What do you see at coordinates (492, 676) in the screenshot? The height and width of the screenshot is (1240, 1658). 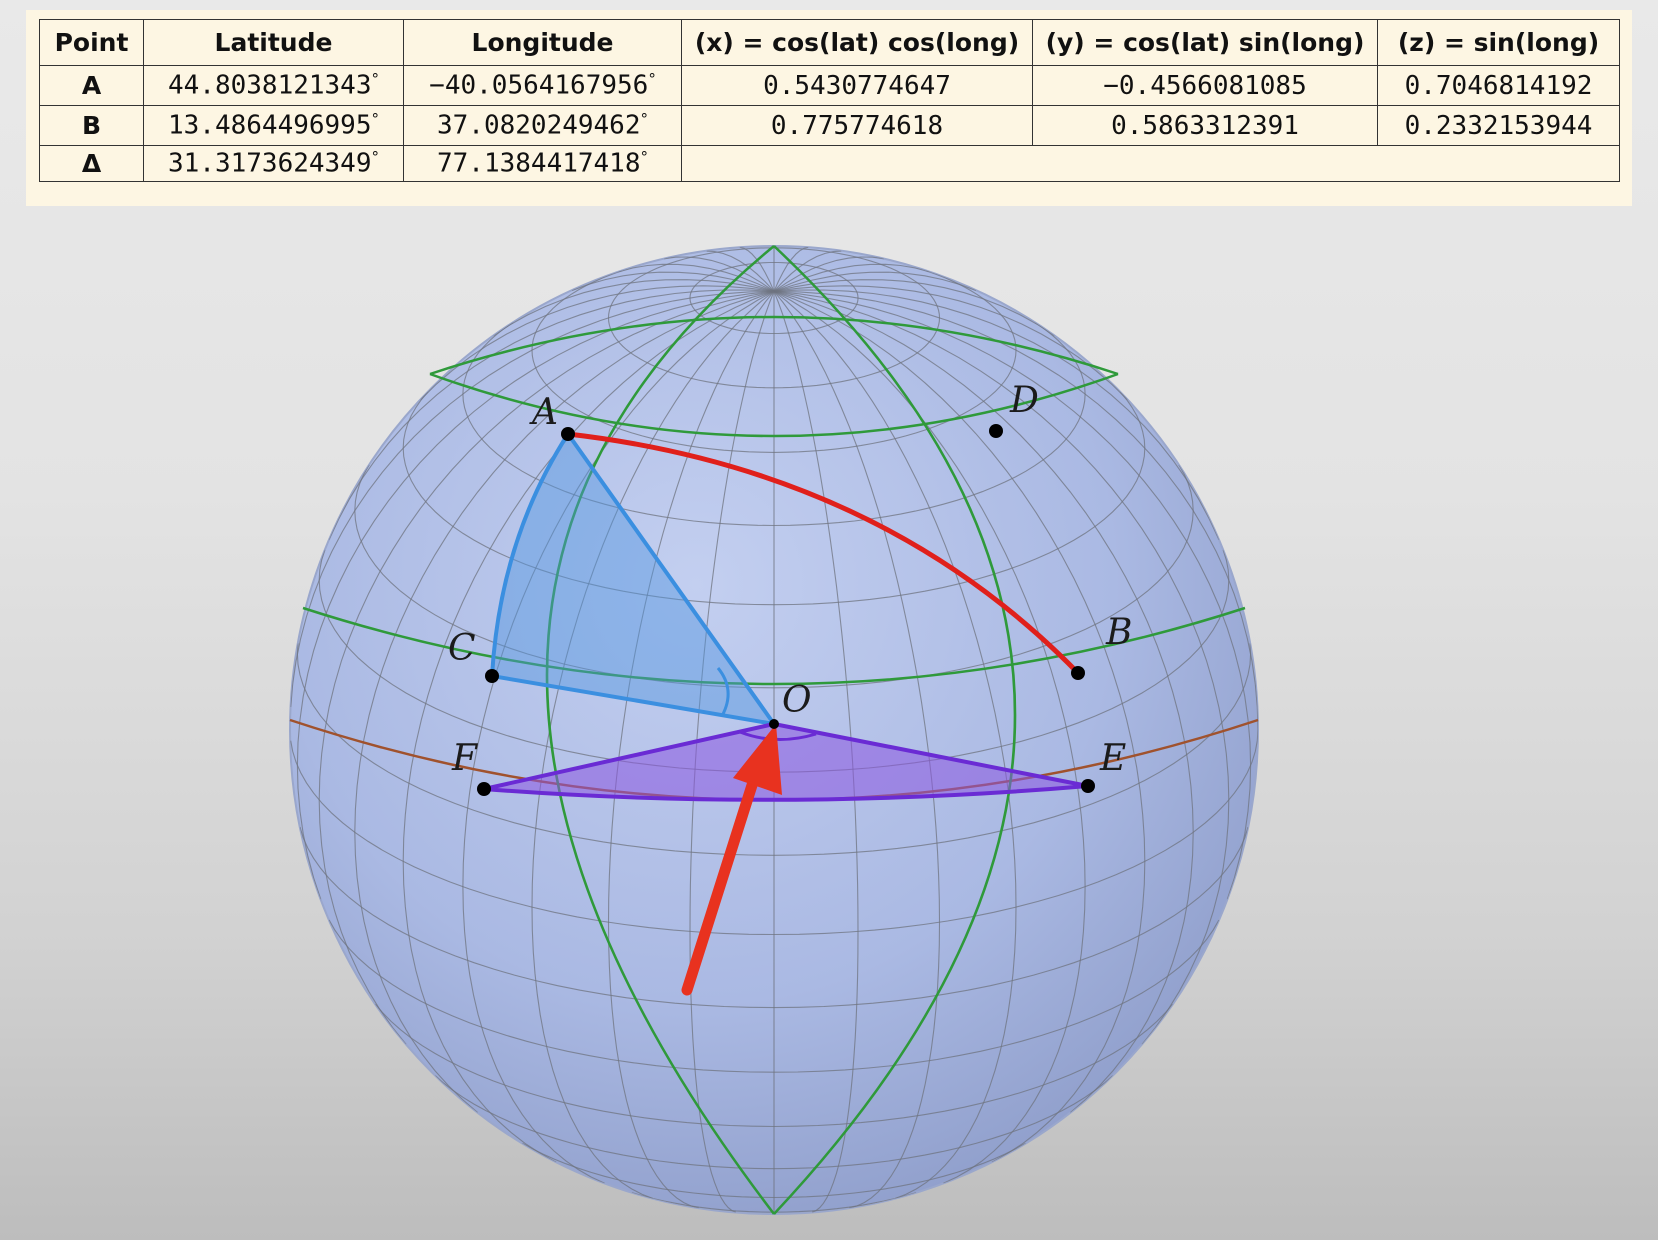 I see `point-C` at bounding box center [492, 676].